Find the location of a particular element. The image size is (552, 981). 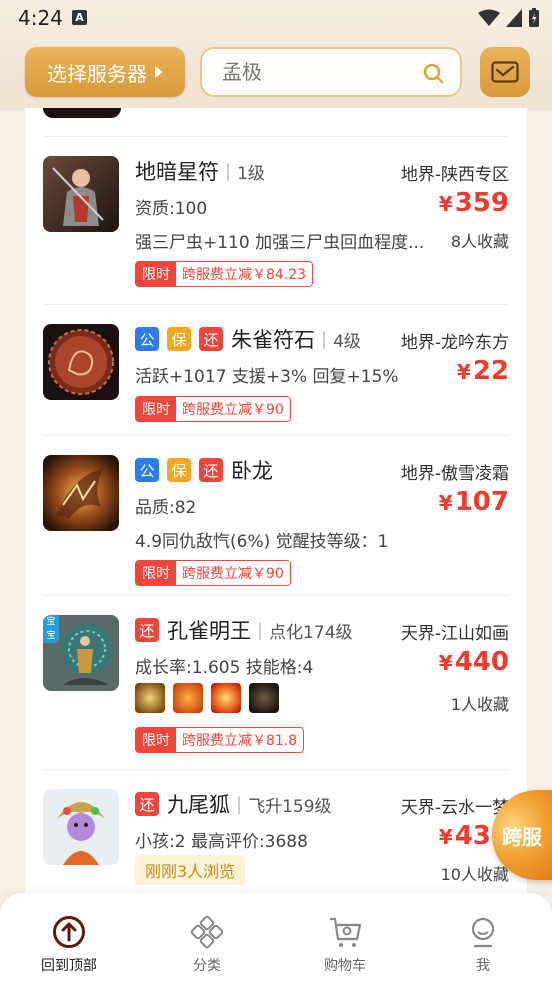

search-box is located at coordinates (331, 72).